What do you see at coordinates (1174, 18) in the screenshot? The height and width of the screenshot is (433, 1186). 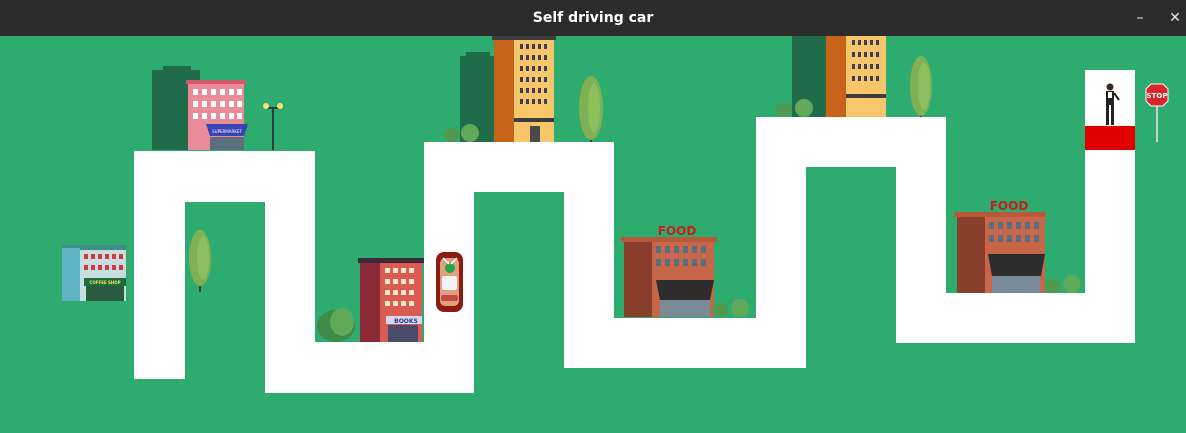 I see `close-button: ✕` at bounding box center [1174, 18].